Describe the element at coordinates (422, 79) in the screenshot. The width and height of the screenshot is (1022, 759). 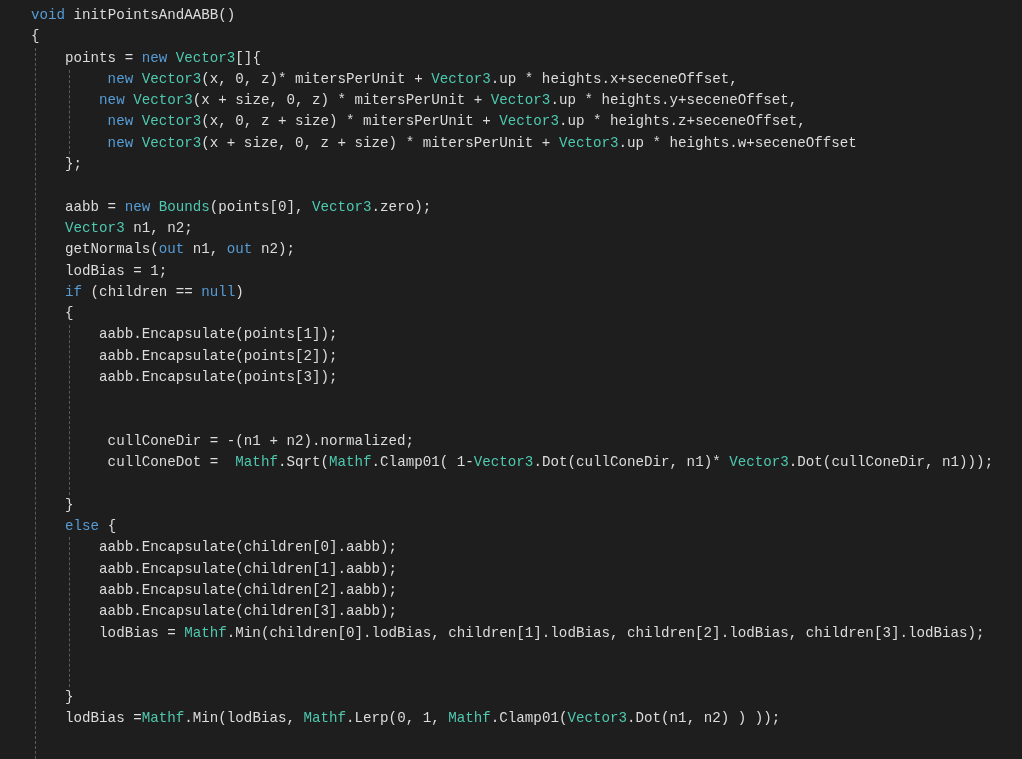
I see `code-line: new Vector3(x, 0, z)* mitersPerUnit + Vector3.up * heights.x+seceneOffset,` at that location.